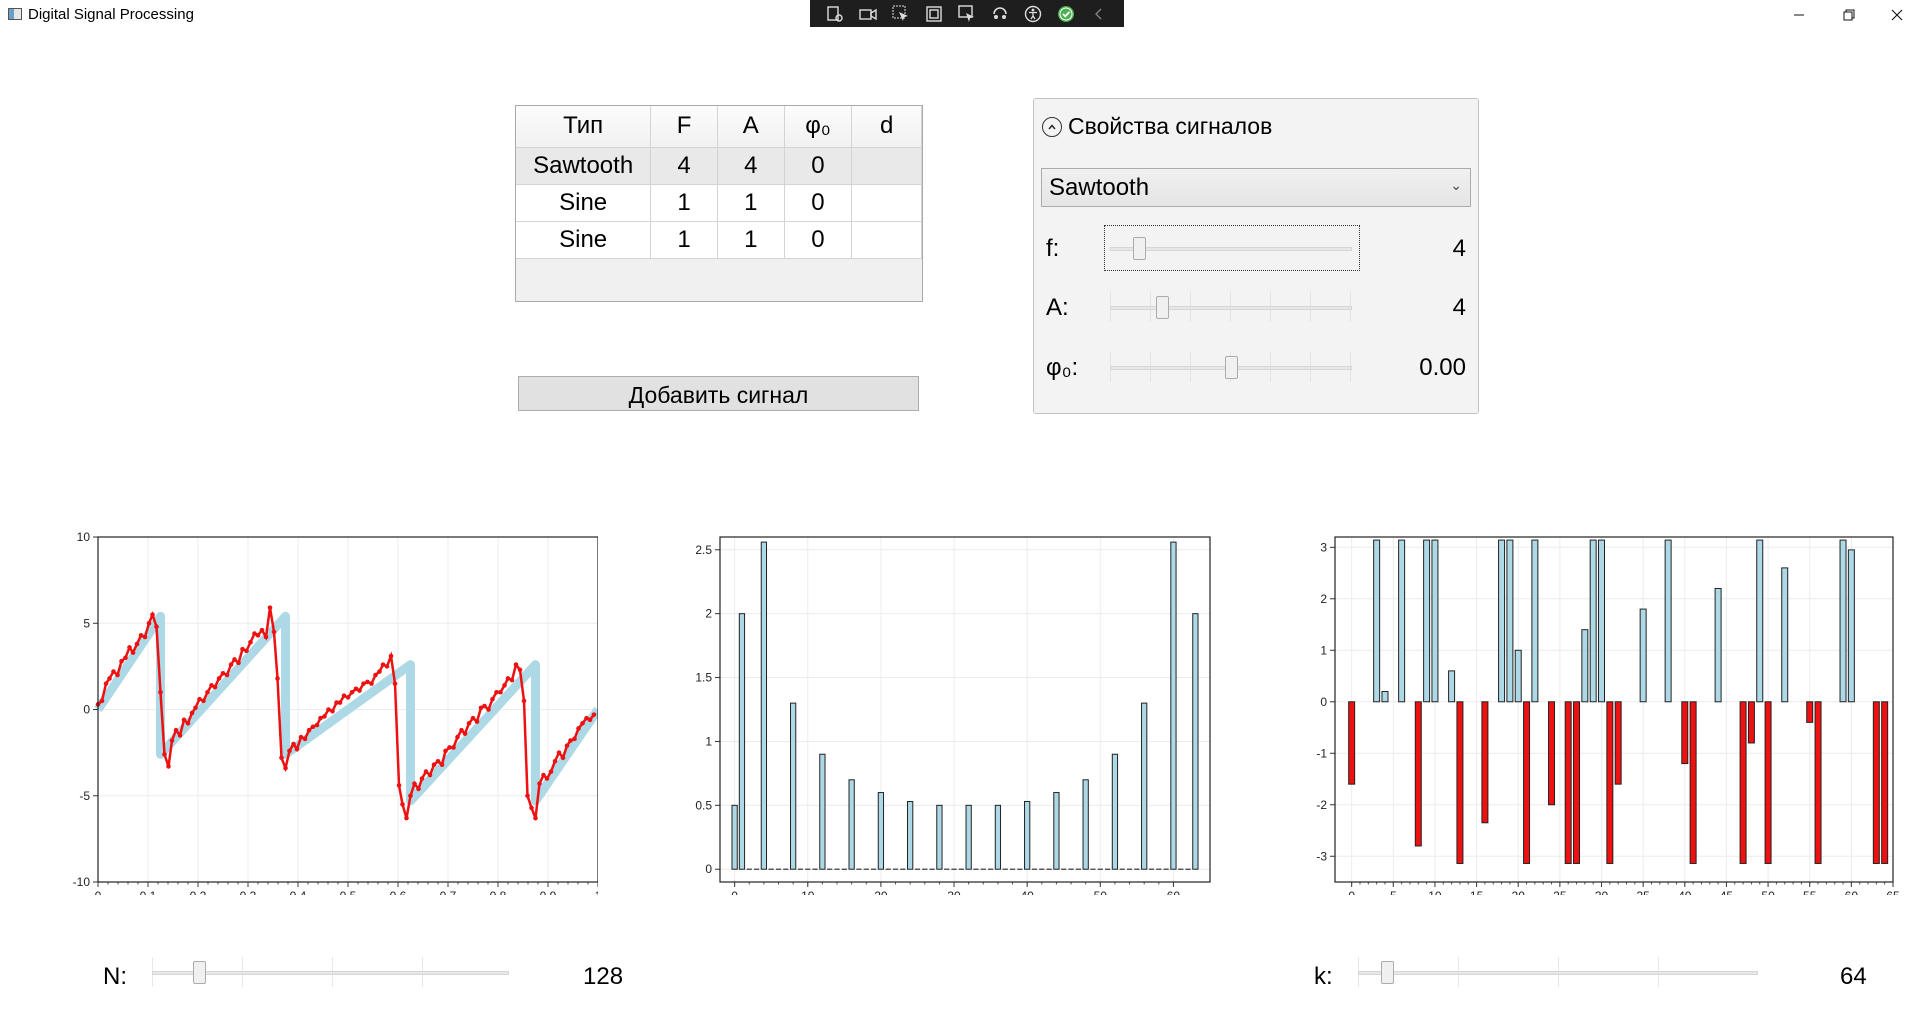 The width and height of the screenshot is (1920, 1020). Describe the element at coordinates (498, 892) in the screenshot. I see `x-tick-label: 0.8` at that location.